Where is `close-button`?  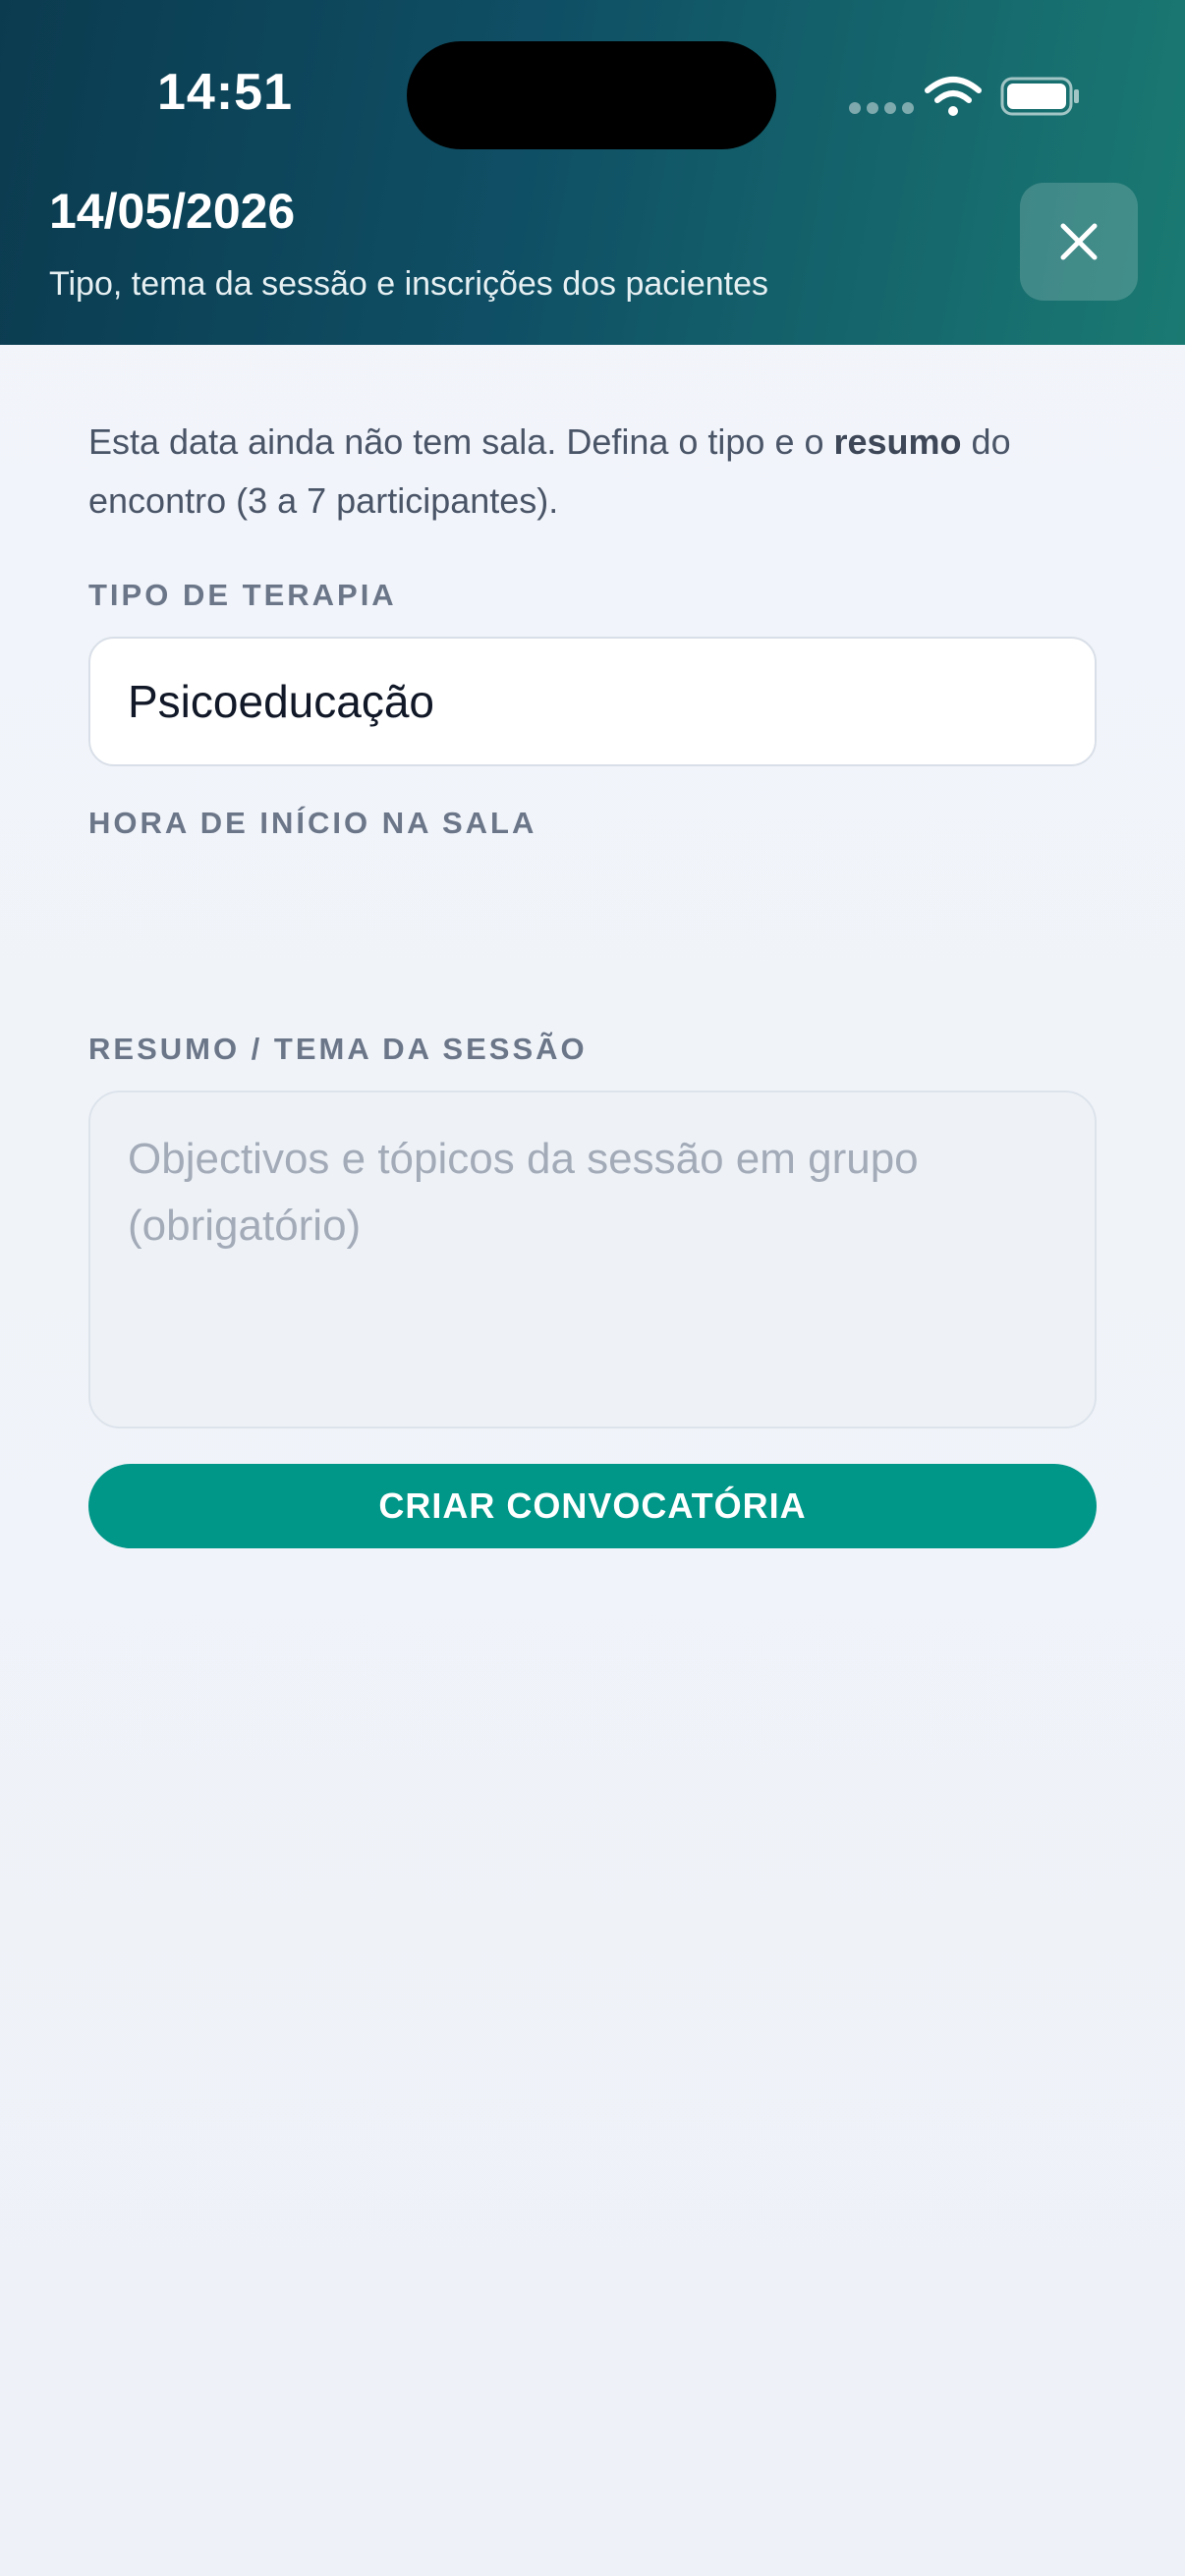 close-button is located at coordinates (1079, 242).